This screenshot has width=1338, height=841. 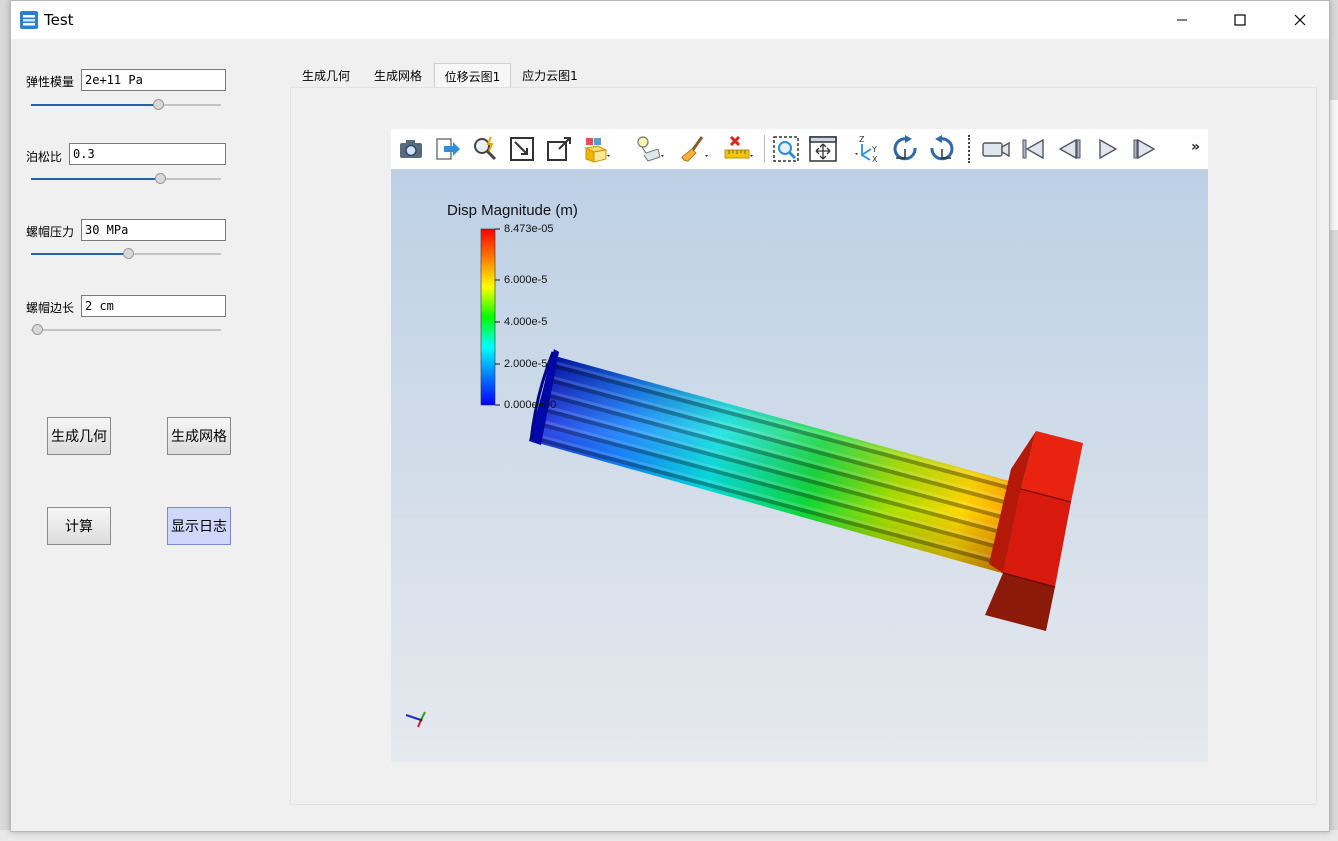 I want to click on reset-camera-icon, so click(x=522, y=149).